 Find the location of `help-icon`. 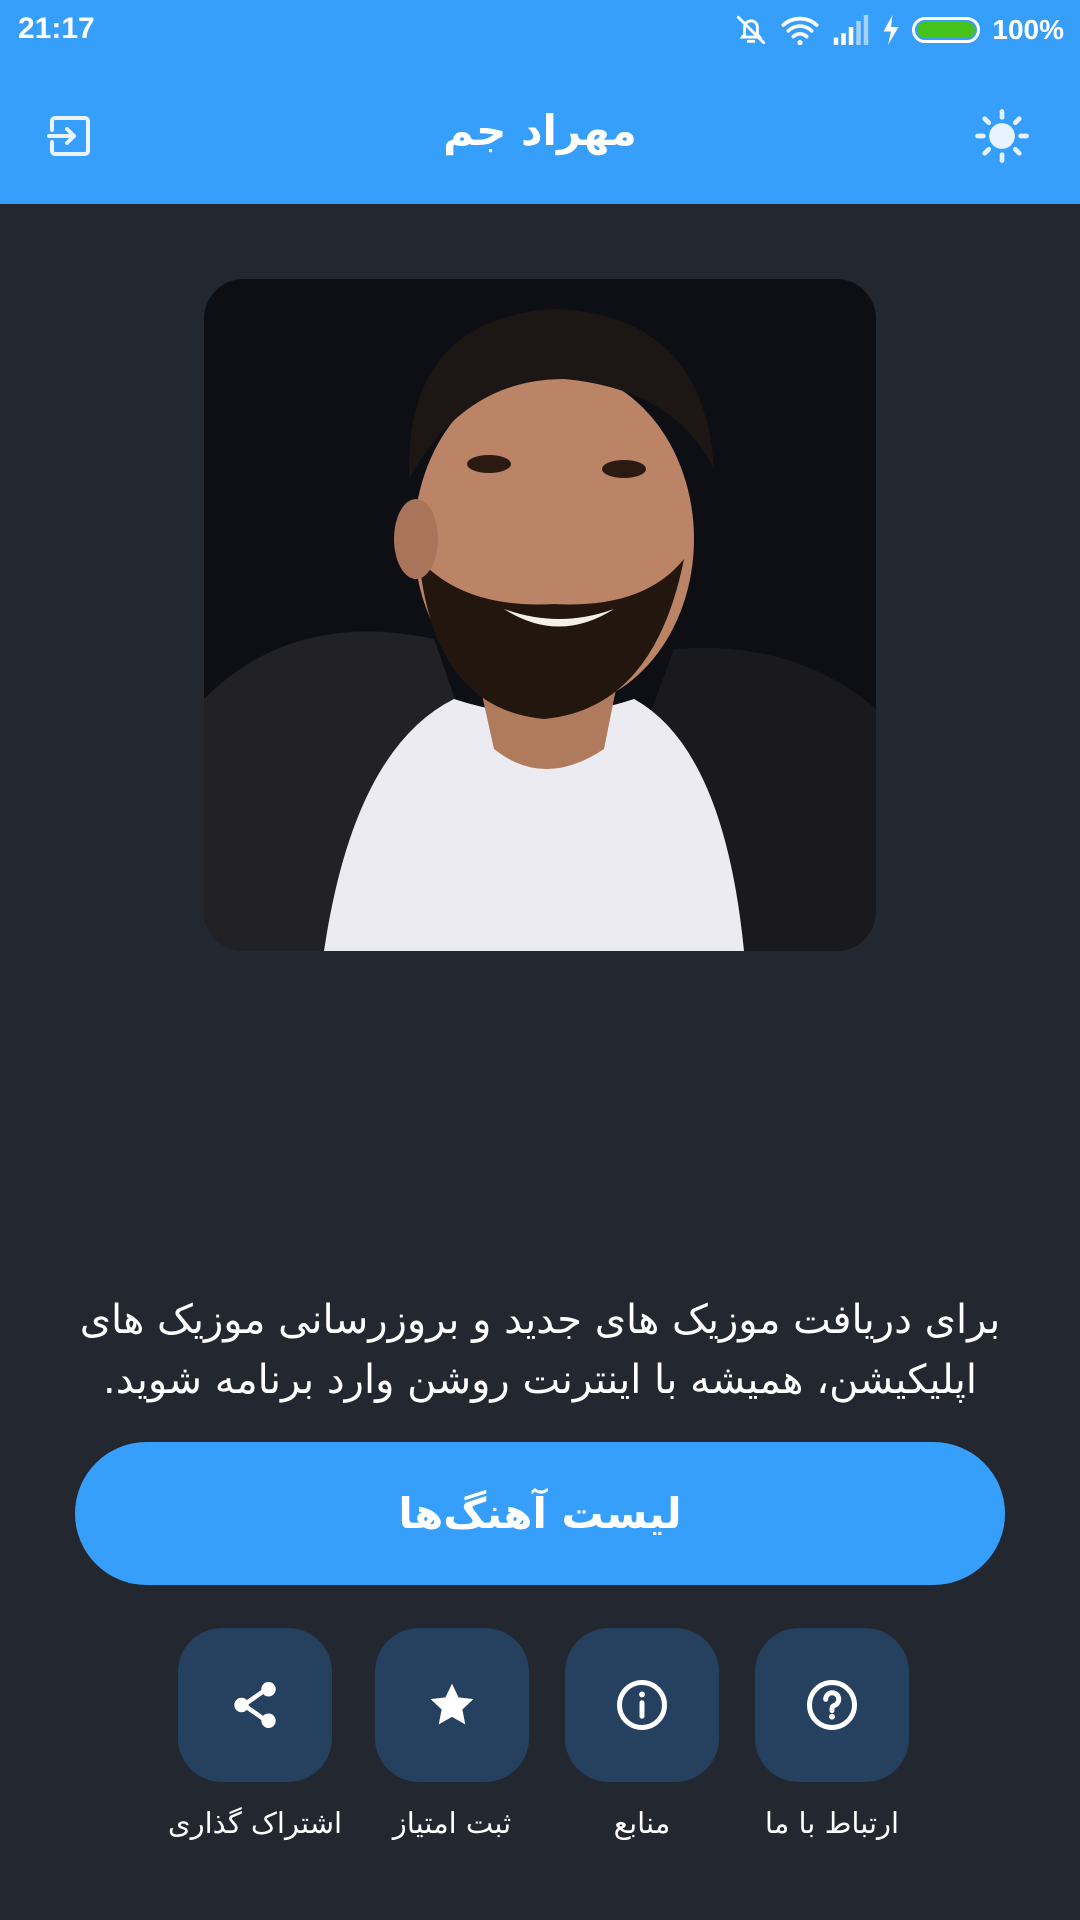

help-icon is located at coordinates (832, 1705).